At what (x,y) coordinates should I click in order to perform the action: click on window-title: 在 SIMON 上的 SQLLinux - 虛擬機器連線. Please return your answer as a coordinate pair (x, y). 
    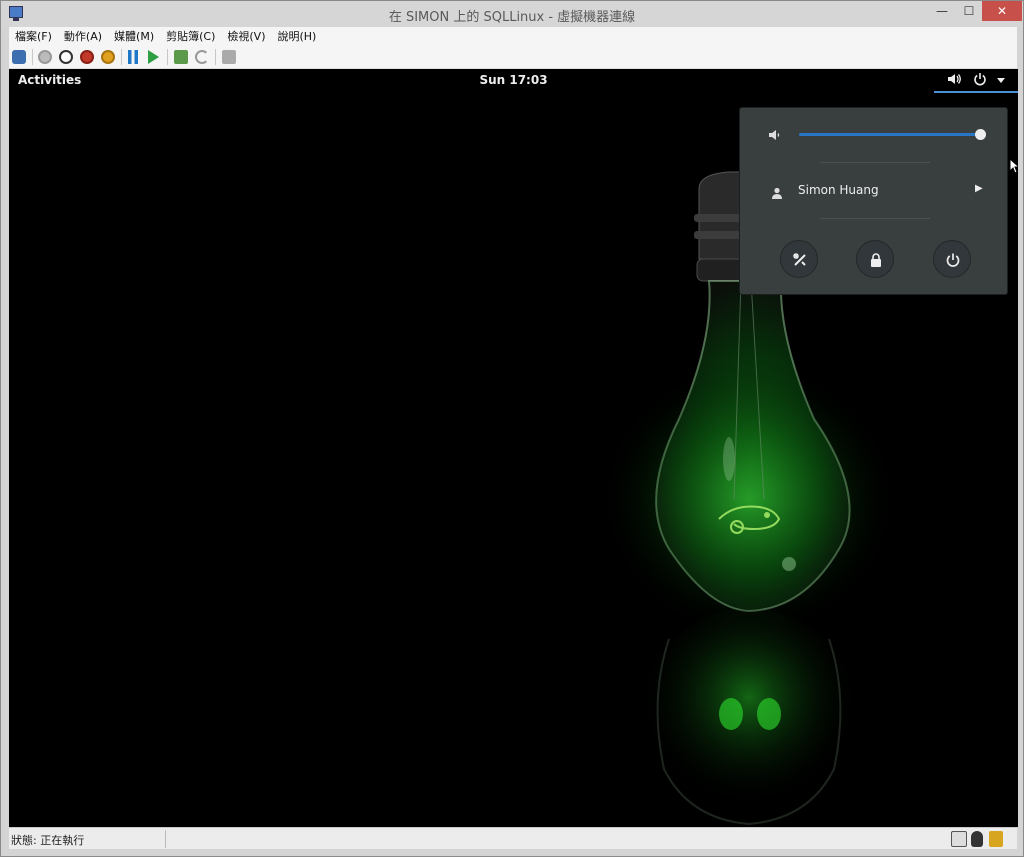
    Looking at the image, I should click on (512, 17).